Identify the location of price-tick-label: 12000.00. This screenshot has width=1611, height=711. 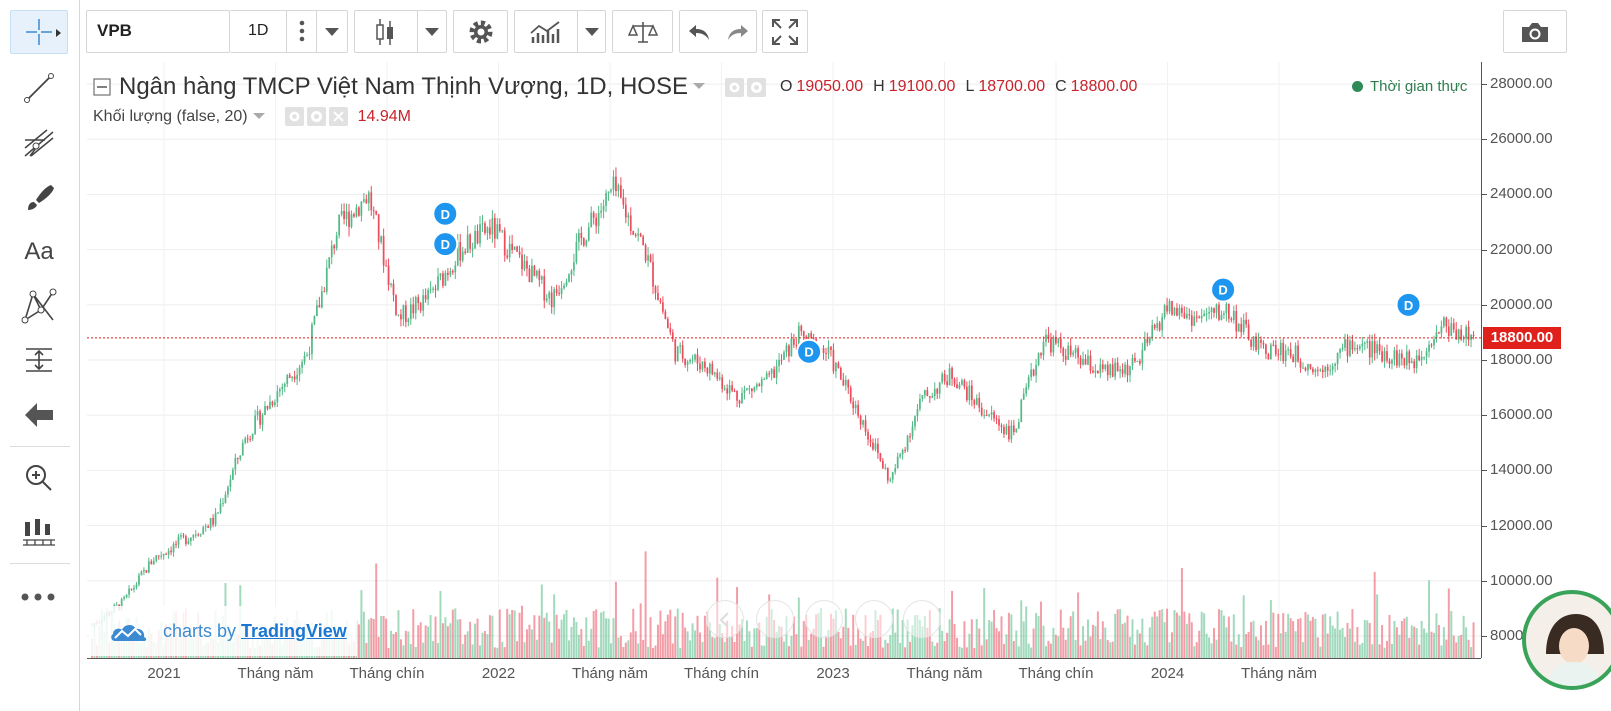
(1521, 525).